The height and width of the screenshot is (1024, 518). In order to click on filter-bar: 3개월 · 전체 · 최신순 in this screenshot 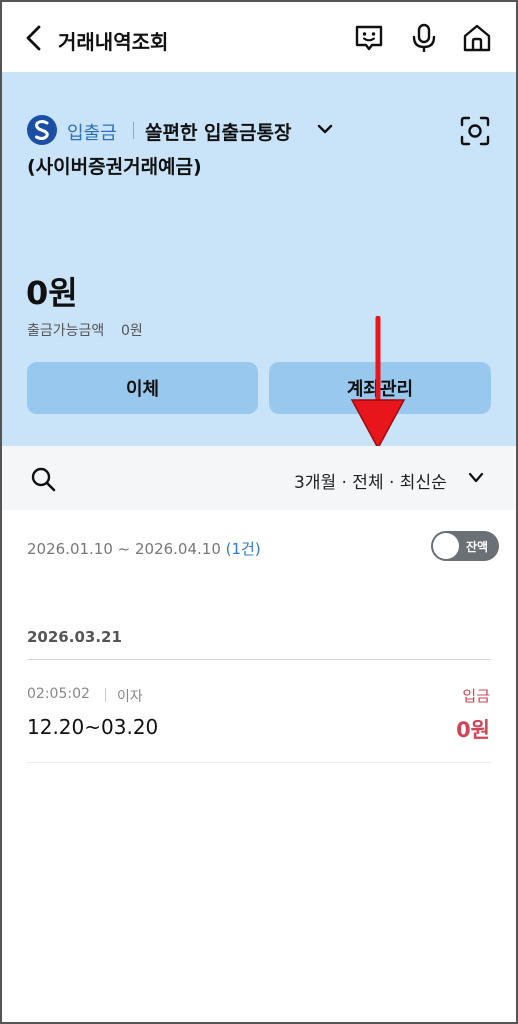, I will do `click(259, 478)`.